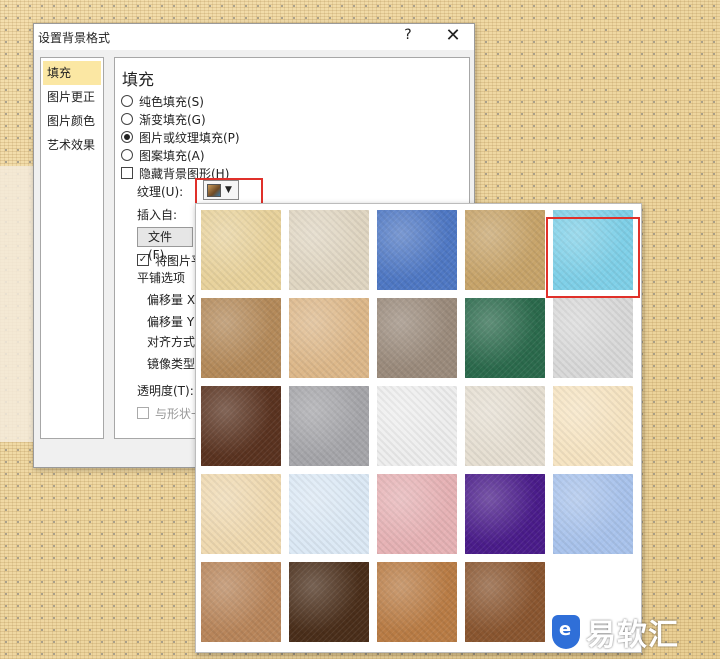  I want to click on texture-stationery, so click(241, 514).